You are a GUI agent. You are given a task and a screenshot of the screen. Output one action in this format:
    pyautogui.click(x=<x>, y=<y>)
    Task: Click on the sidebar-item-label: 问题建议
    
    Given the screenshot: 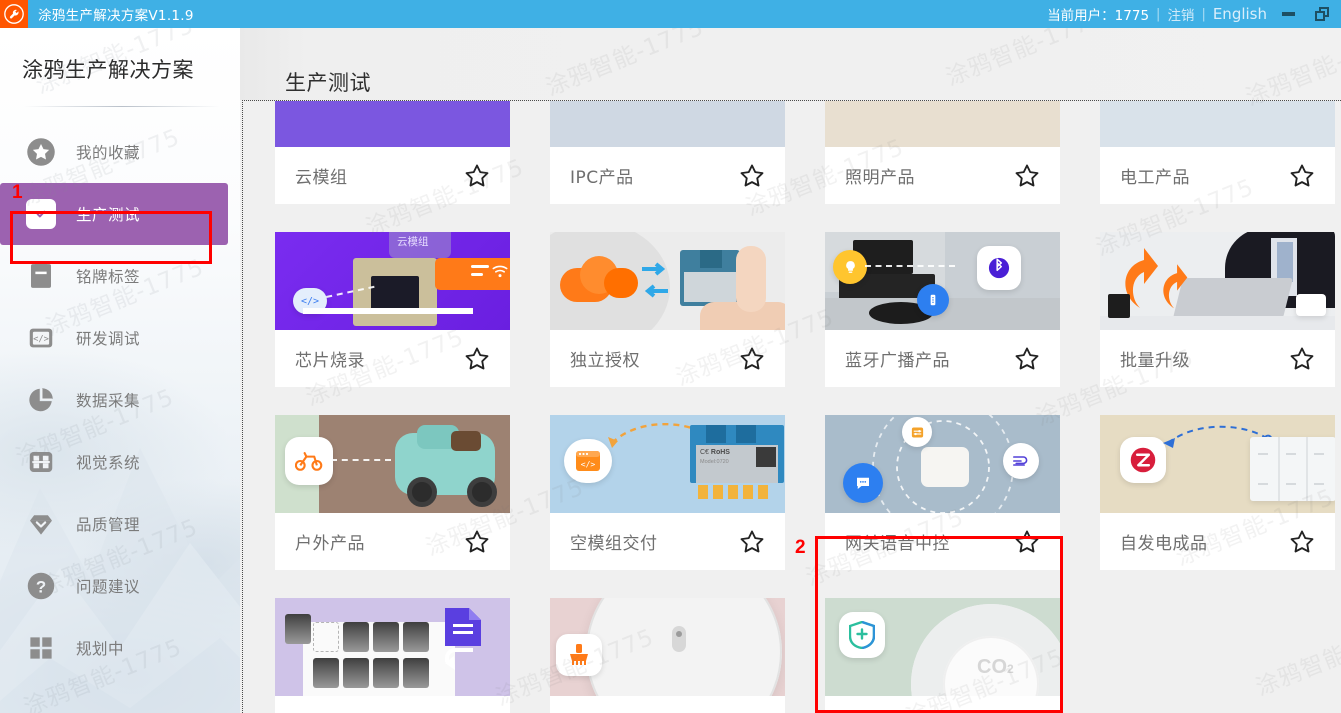 What is the action you would take?
    pyautogui.click(x=108, y=587)
    